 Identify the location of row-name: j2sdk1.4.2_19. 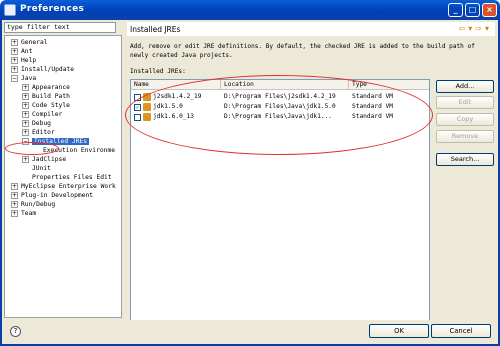
(177, 96).